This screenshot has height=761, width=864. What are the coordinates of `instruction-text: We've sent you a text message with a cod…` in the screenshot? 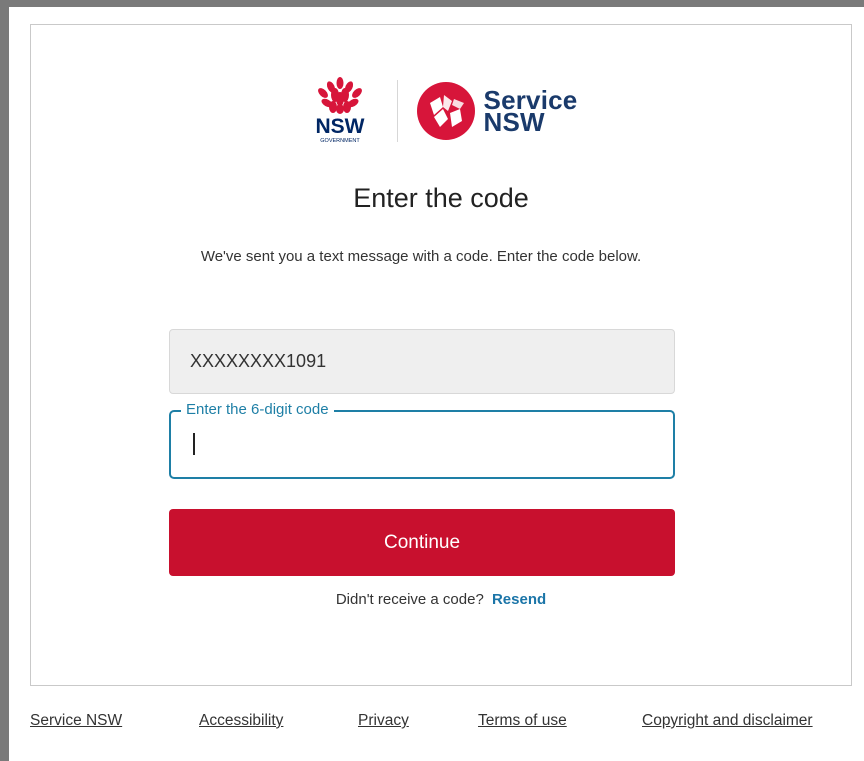 It's located at (421, 256).